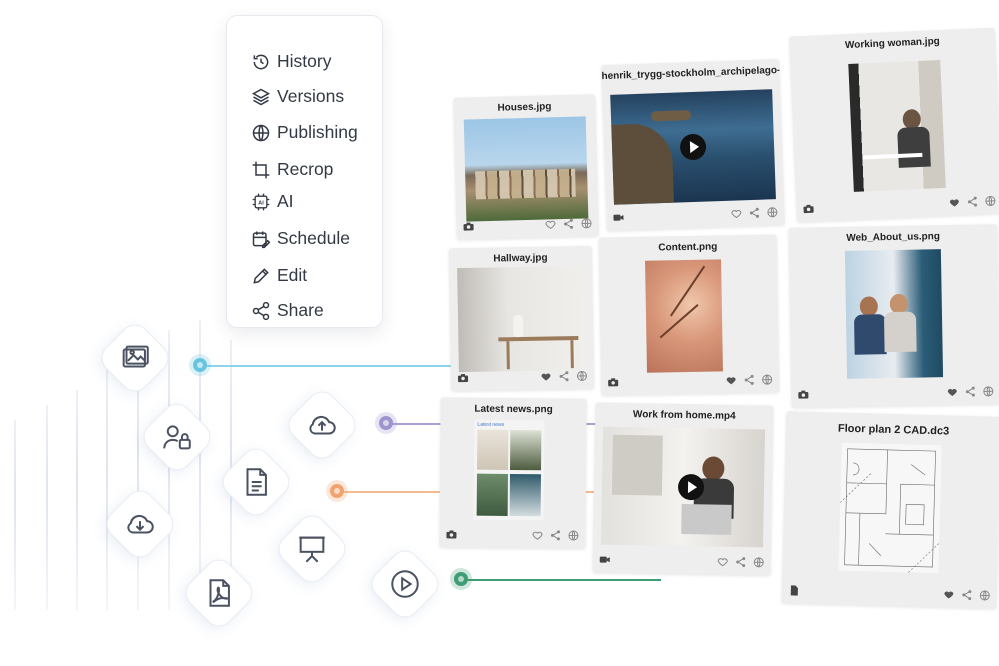  Describe the element at coordinates (272, 201) in the screenshot. I see `menu-item-ai: AI AI` at that location.